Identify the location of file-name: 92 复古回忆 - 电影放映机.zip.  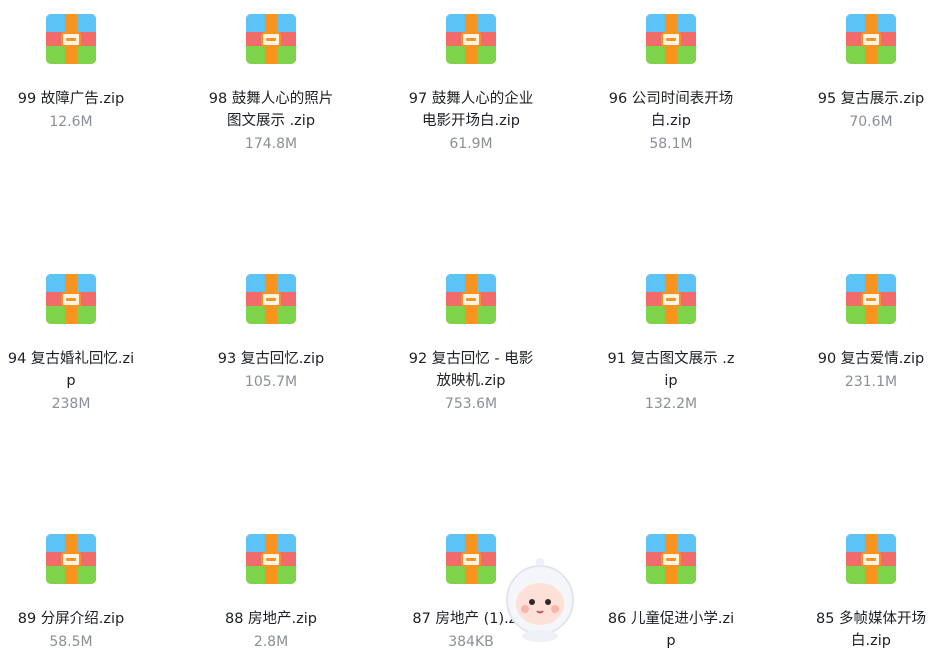
(471, 370).